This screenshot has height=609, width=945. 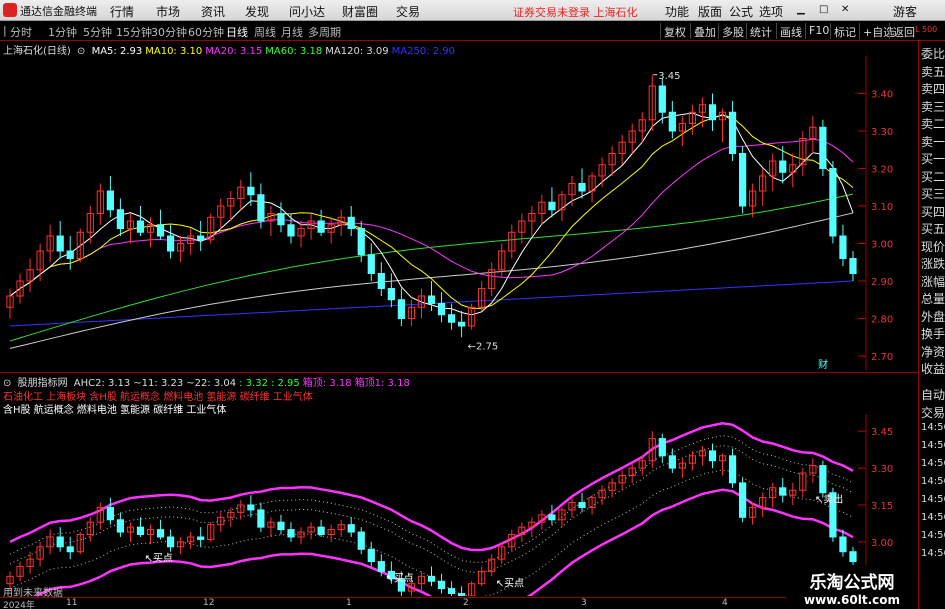 What do you see at coordinates (134, 32) in the screenshot?
I see `tab-15min: 15分钟` at bounding box center [134, 32].